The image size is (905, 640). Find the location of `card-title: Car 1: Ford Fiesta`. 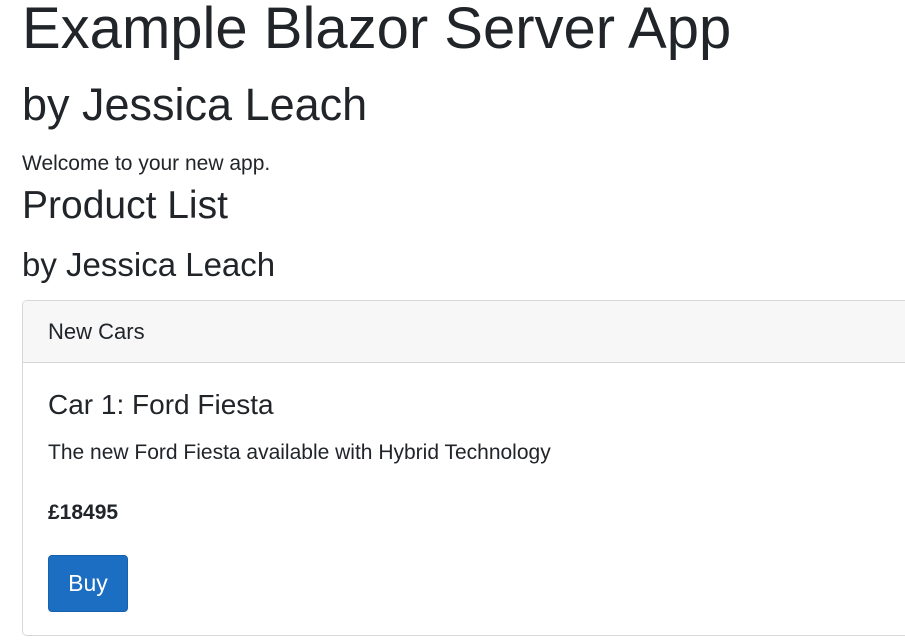

card-title: Car 1: Ford Fiesta is located at coordinates (161, 404).